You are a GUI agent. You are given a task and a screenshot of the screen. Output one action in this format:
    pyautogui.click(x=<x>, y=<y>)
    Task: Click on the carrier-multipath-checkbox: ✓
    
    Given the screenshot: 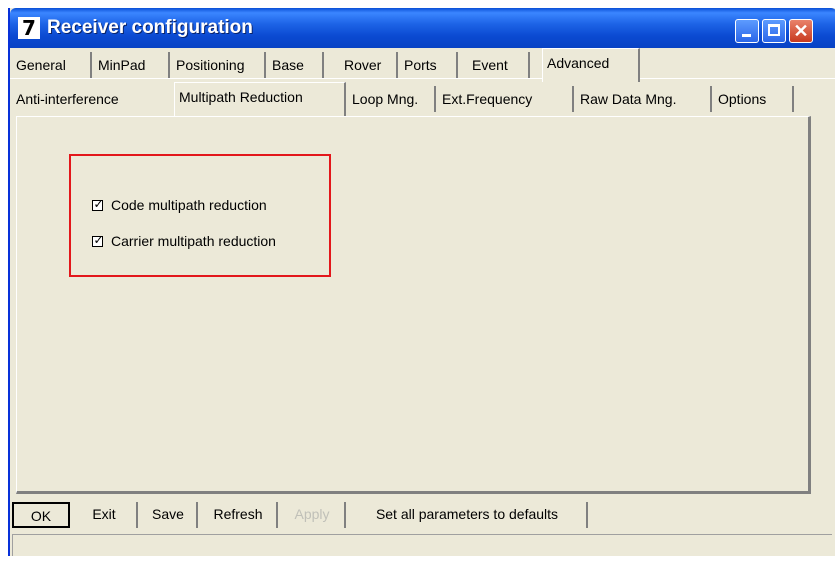 What is the action you would take?
    pyautogui.click(x=98, y=239)
    